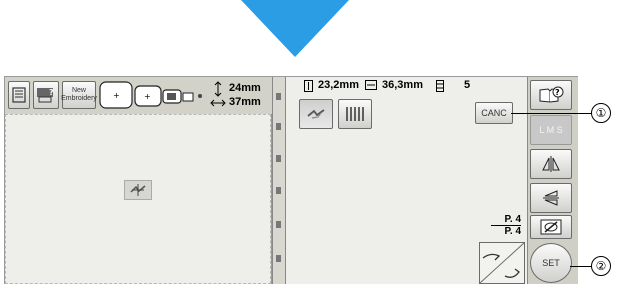  I want to click on new-embroidery-button: New Embroidery, so click(79, 95).